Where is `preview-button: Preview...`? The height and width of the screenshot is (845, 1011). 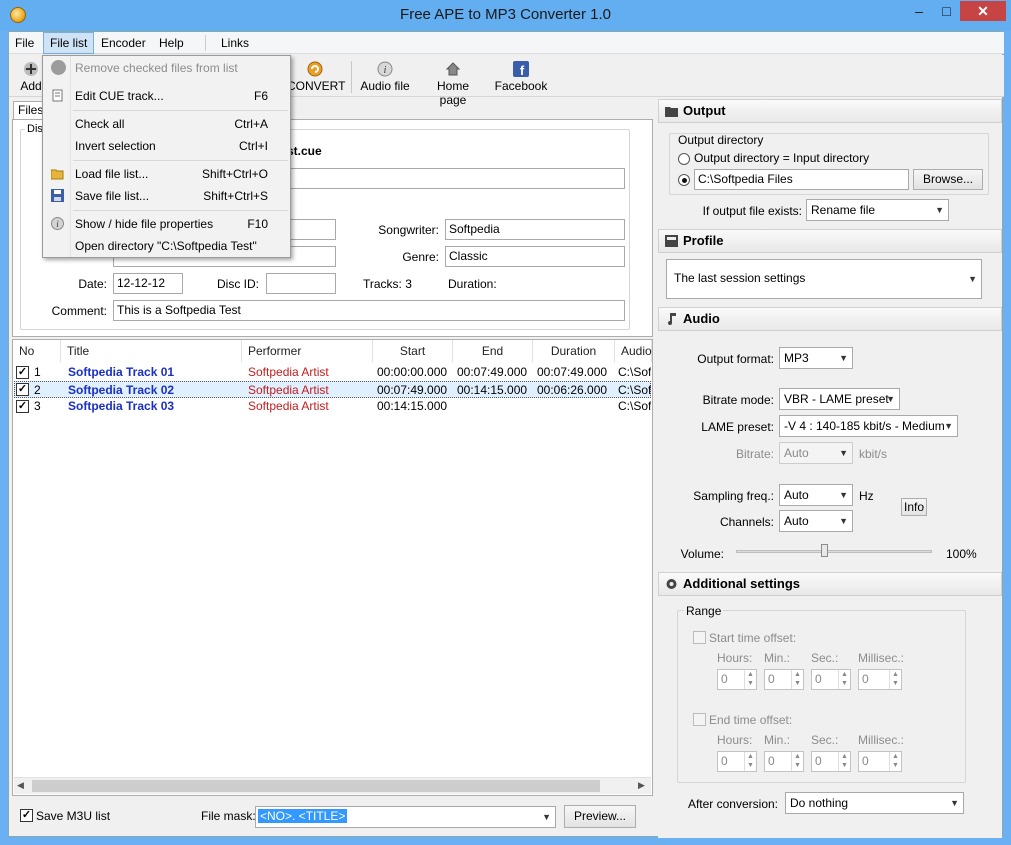 preview-button: Preview... is located at coordinates (600, 816).